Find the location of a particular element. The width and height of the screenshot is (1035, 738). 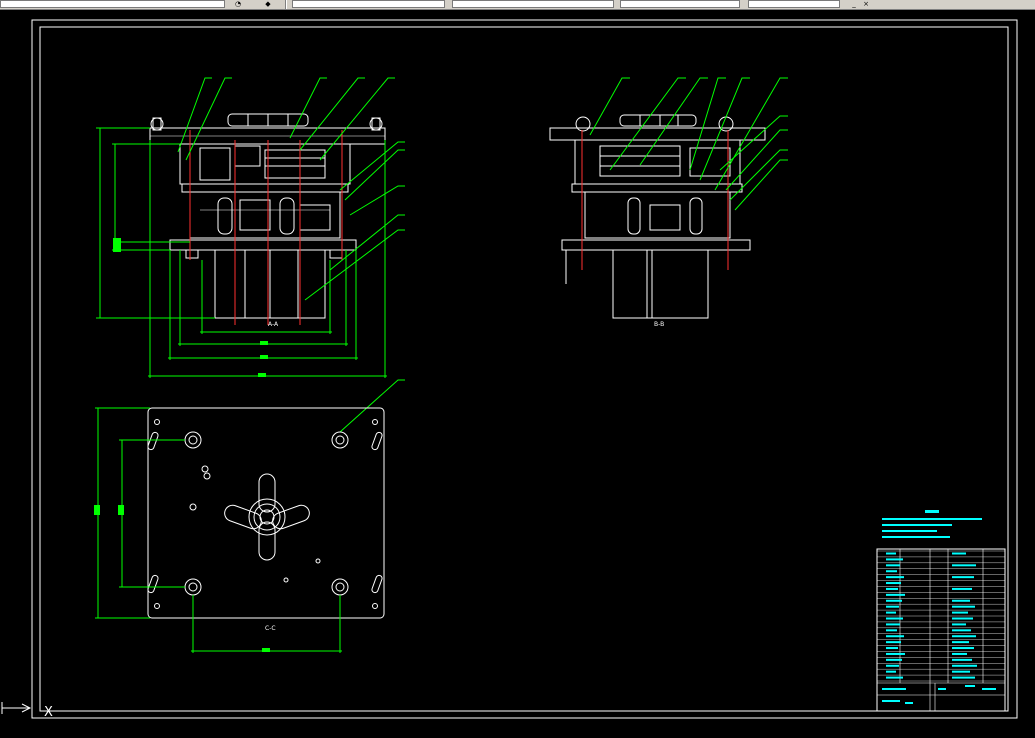

view-a-front-section: A-A is located at coordinates (250, 255).